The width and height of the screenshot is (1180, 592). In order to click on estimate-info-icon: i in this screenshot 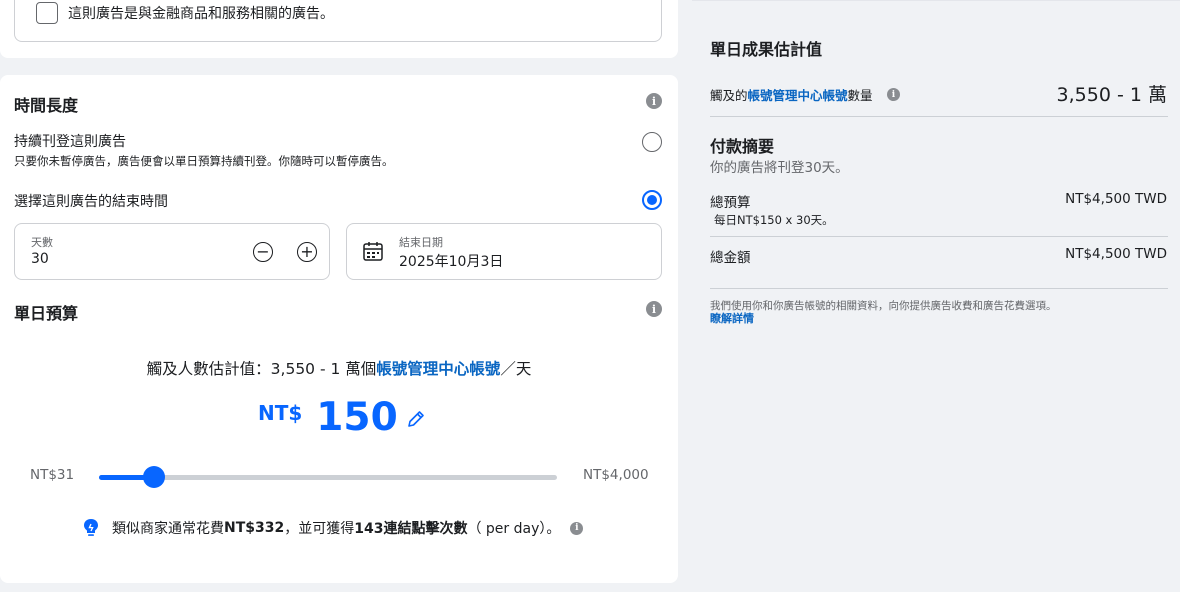, I will do `click(893, 94)`.